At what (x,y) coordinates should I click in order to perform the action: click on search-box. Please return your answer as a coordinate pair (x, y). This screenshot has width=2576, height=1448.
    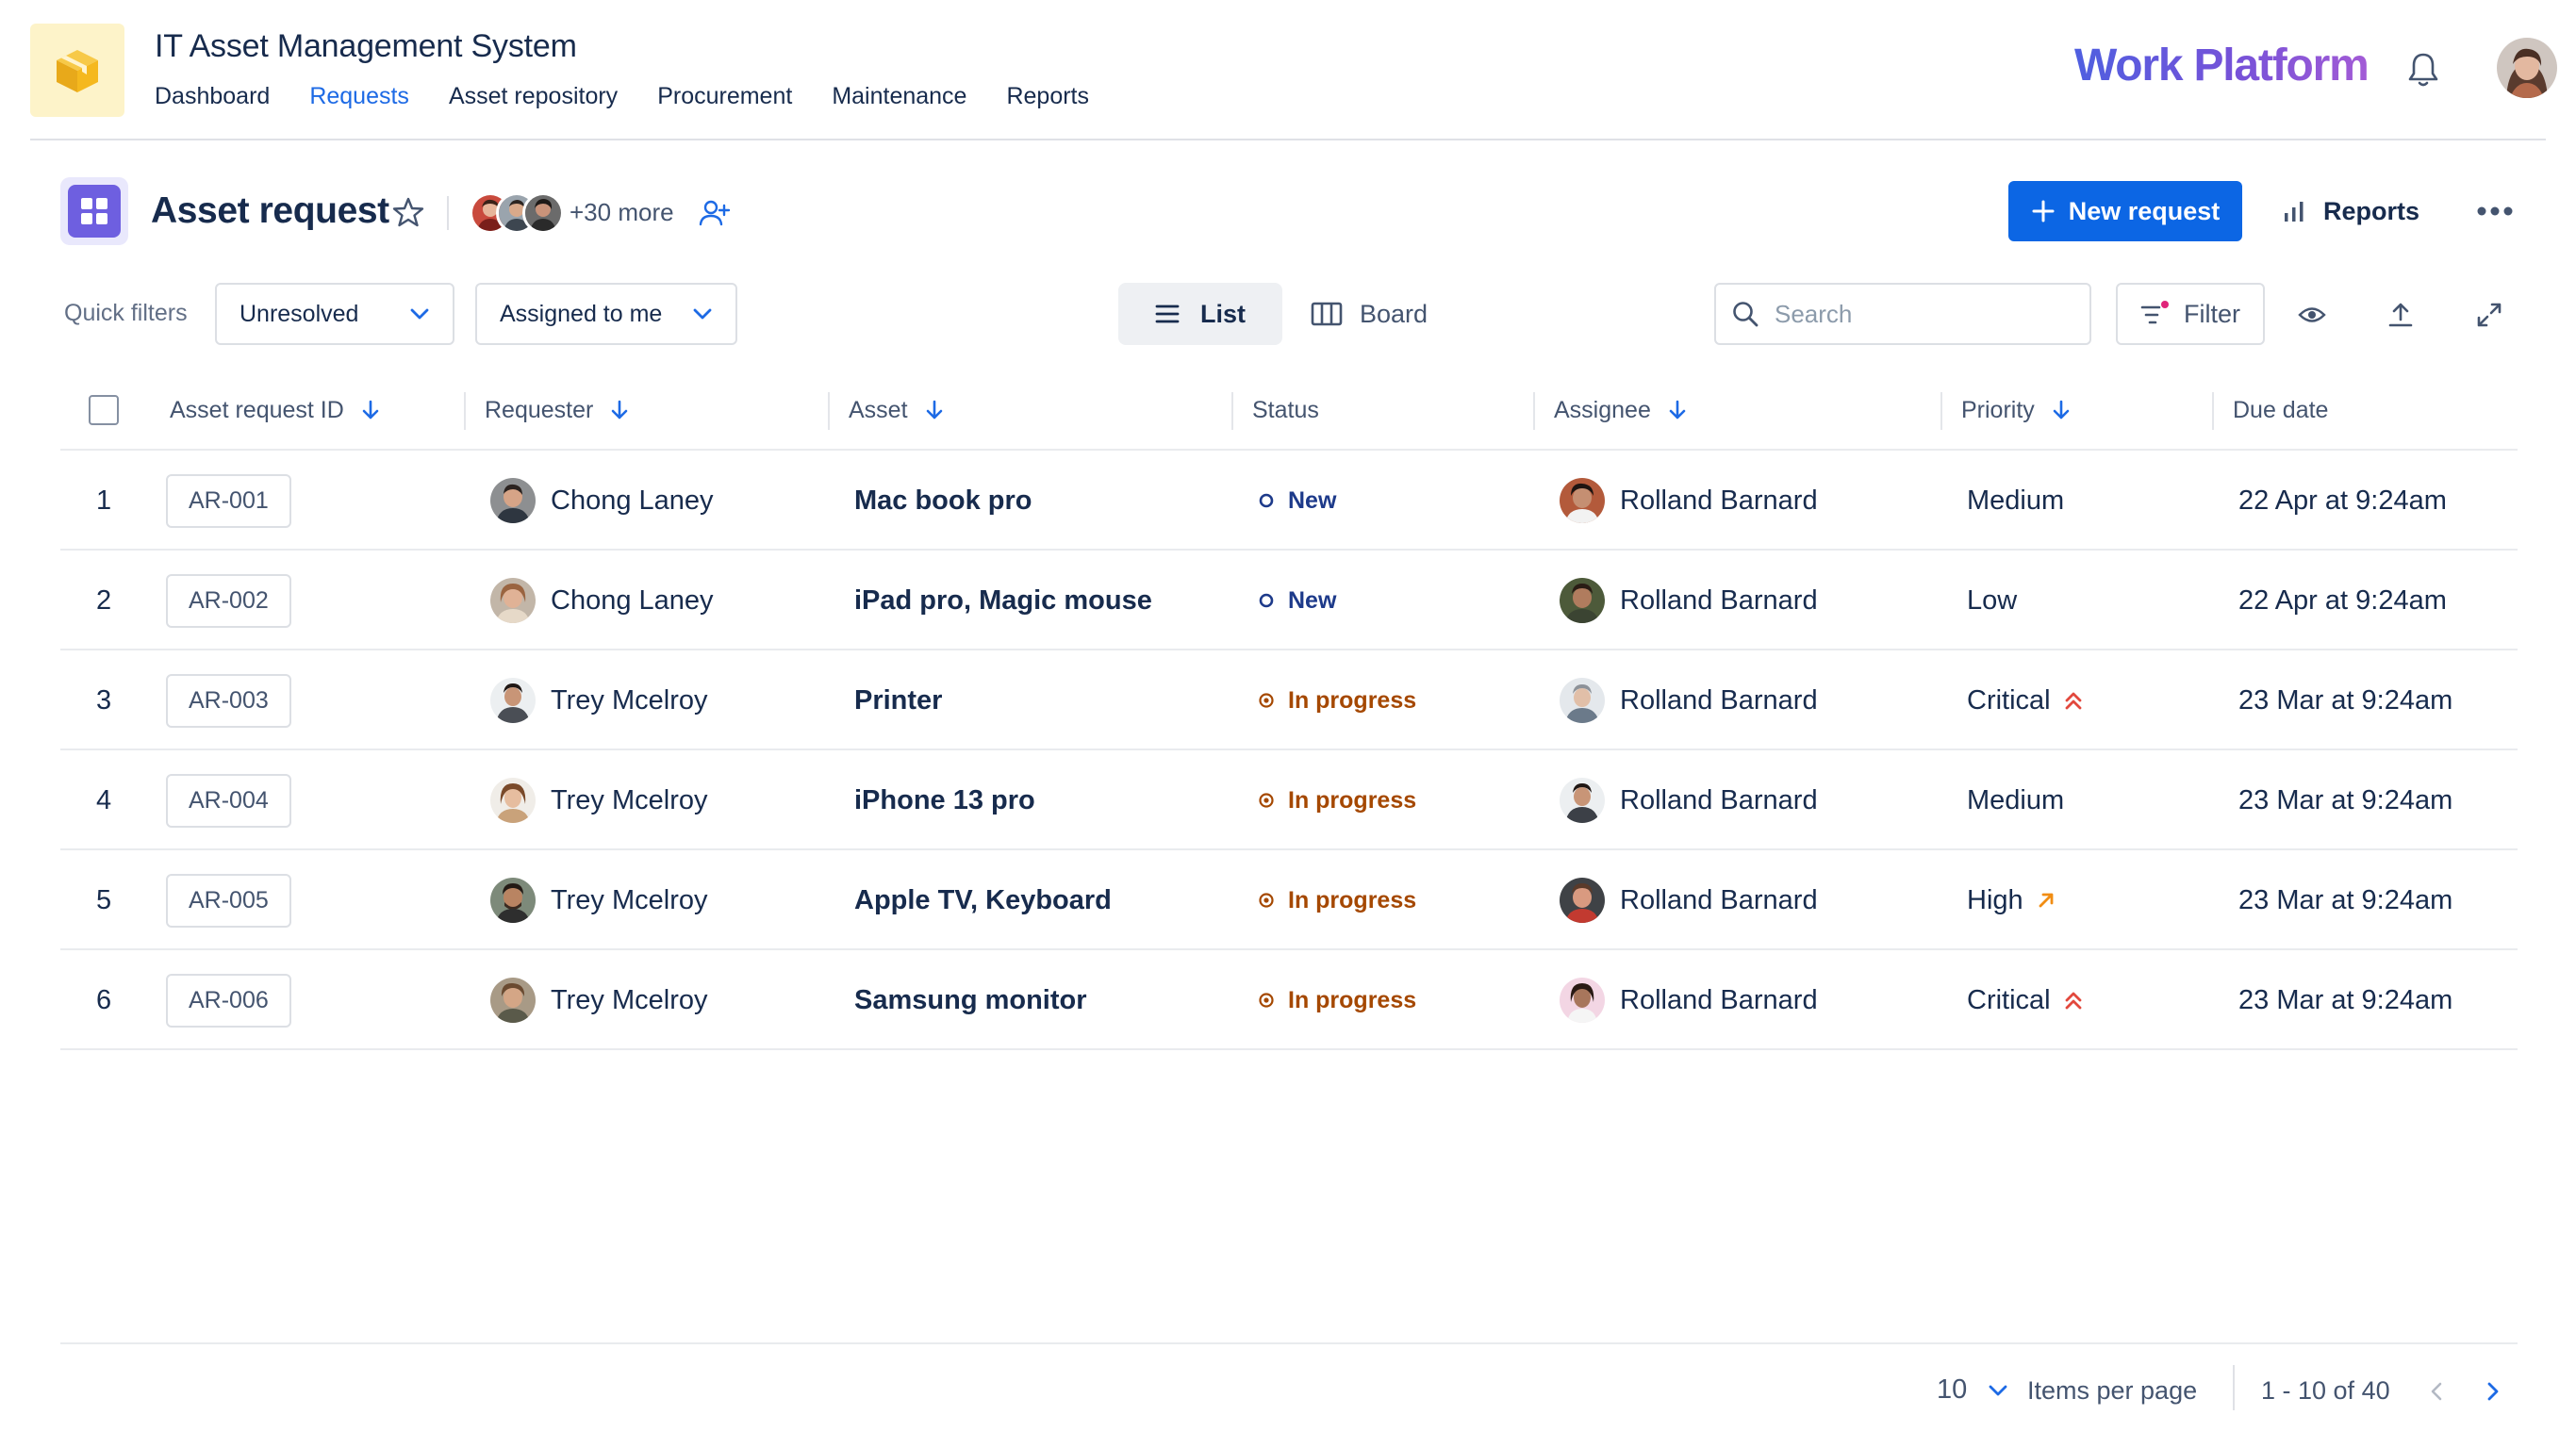
    Looking at the image, I should click on (1902, 314).